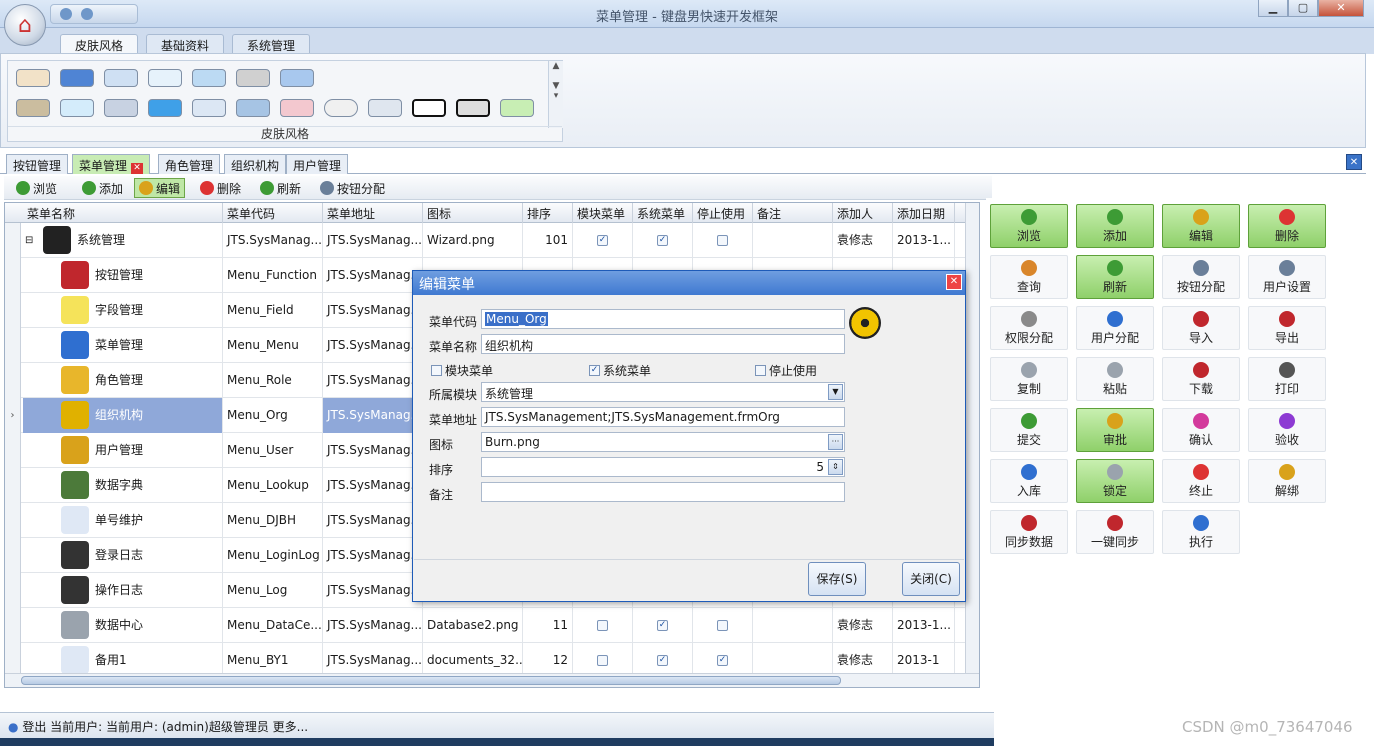 The height and width of the screenshot is (746, 1374). I want to click on action-button: 一键同步, so click(1115, 532).